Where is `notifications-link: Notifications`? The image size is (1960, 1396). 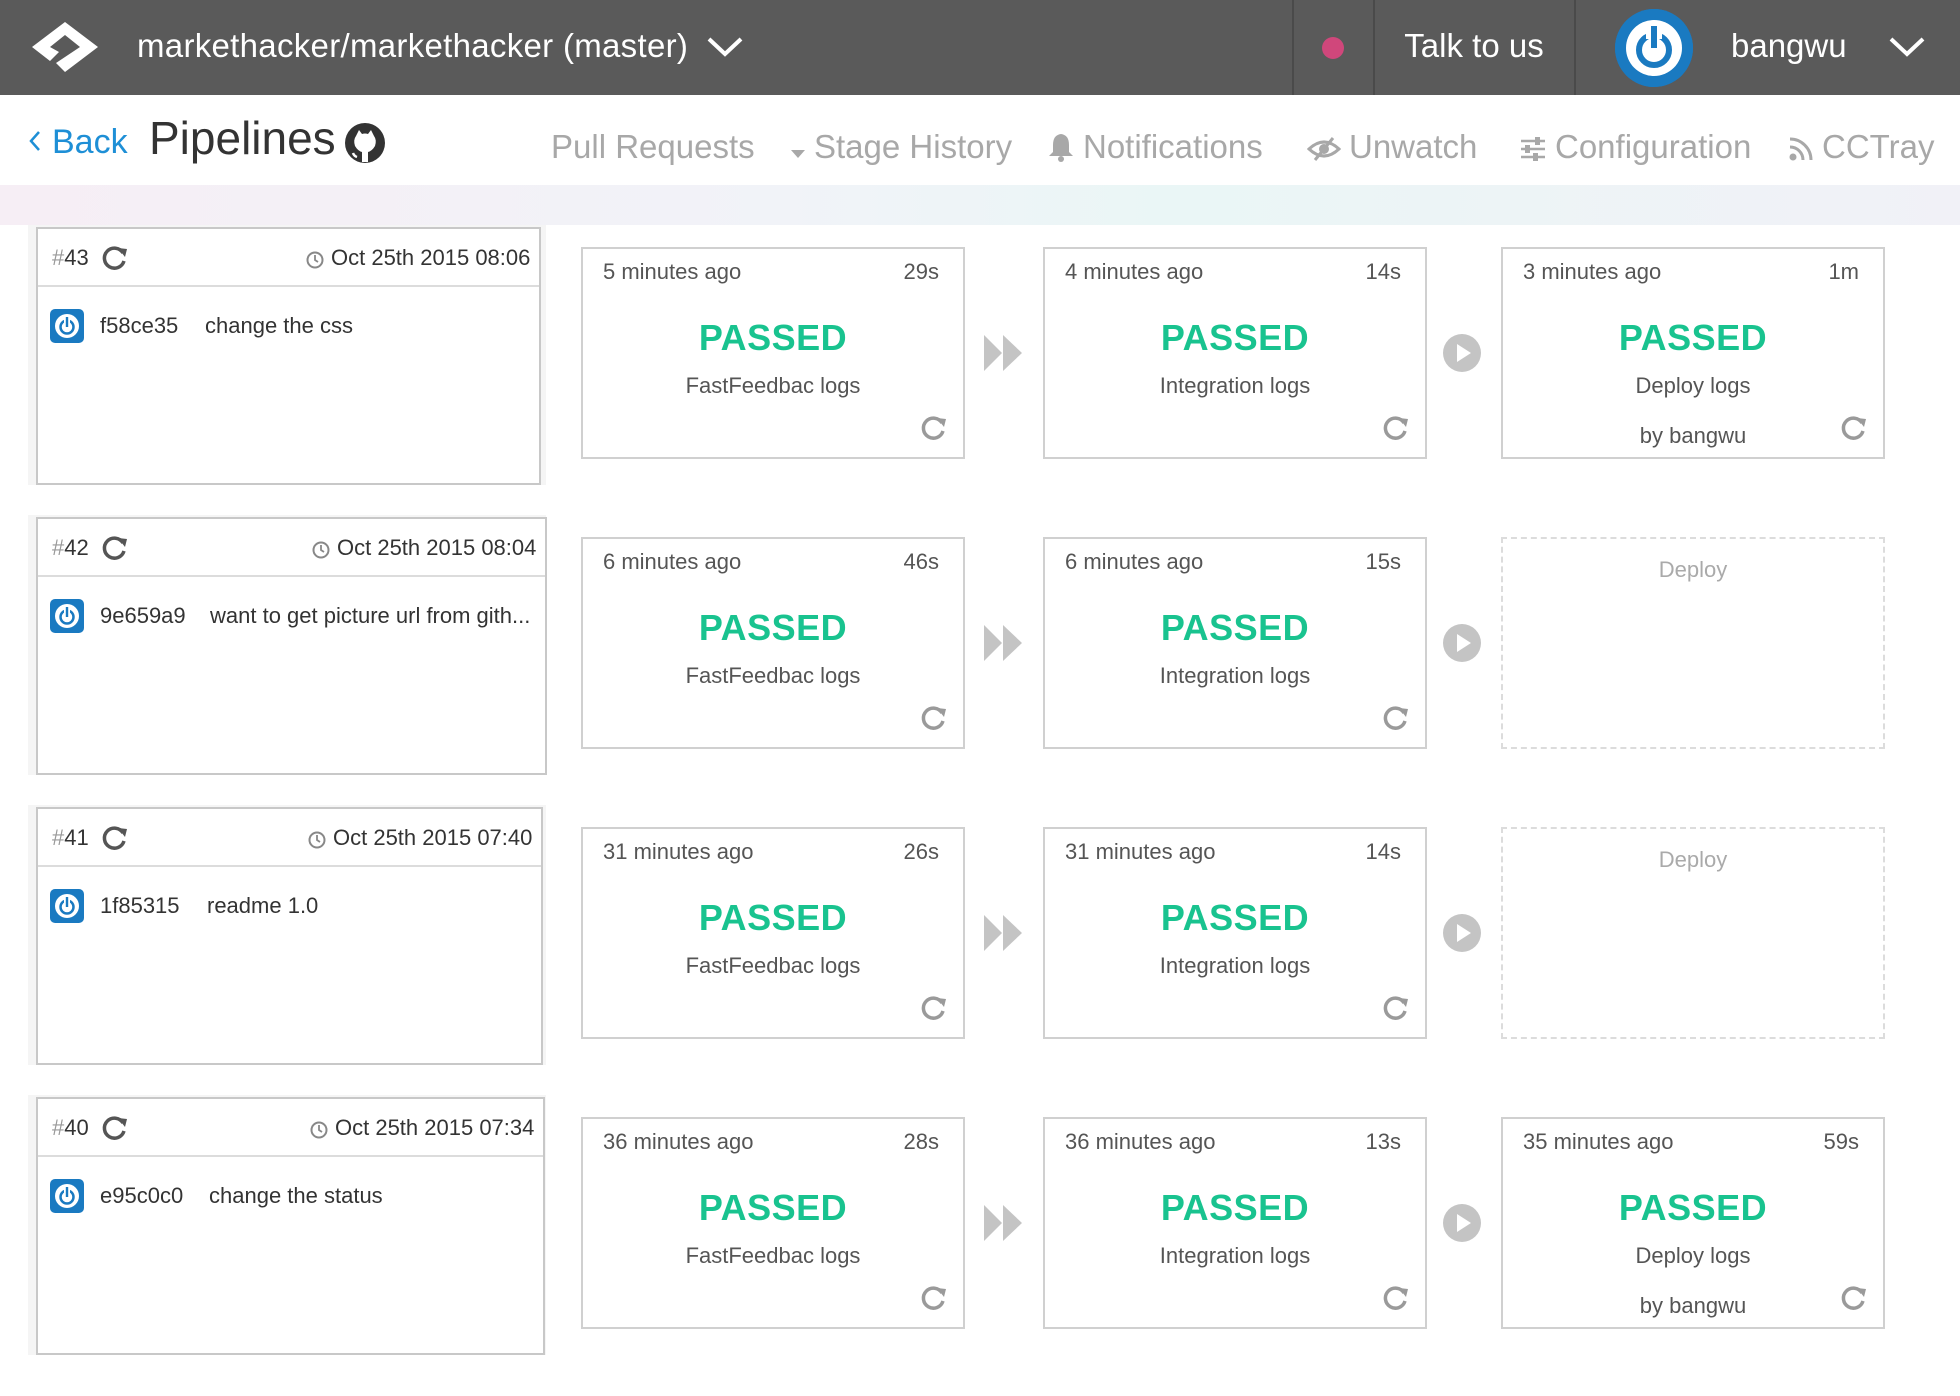 notifications-link: Notifications is located at coordinates (1155, 140).